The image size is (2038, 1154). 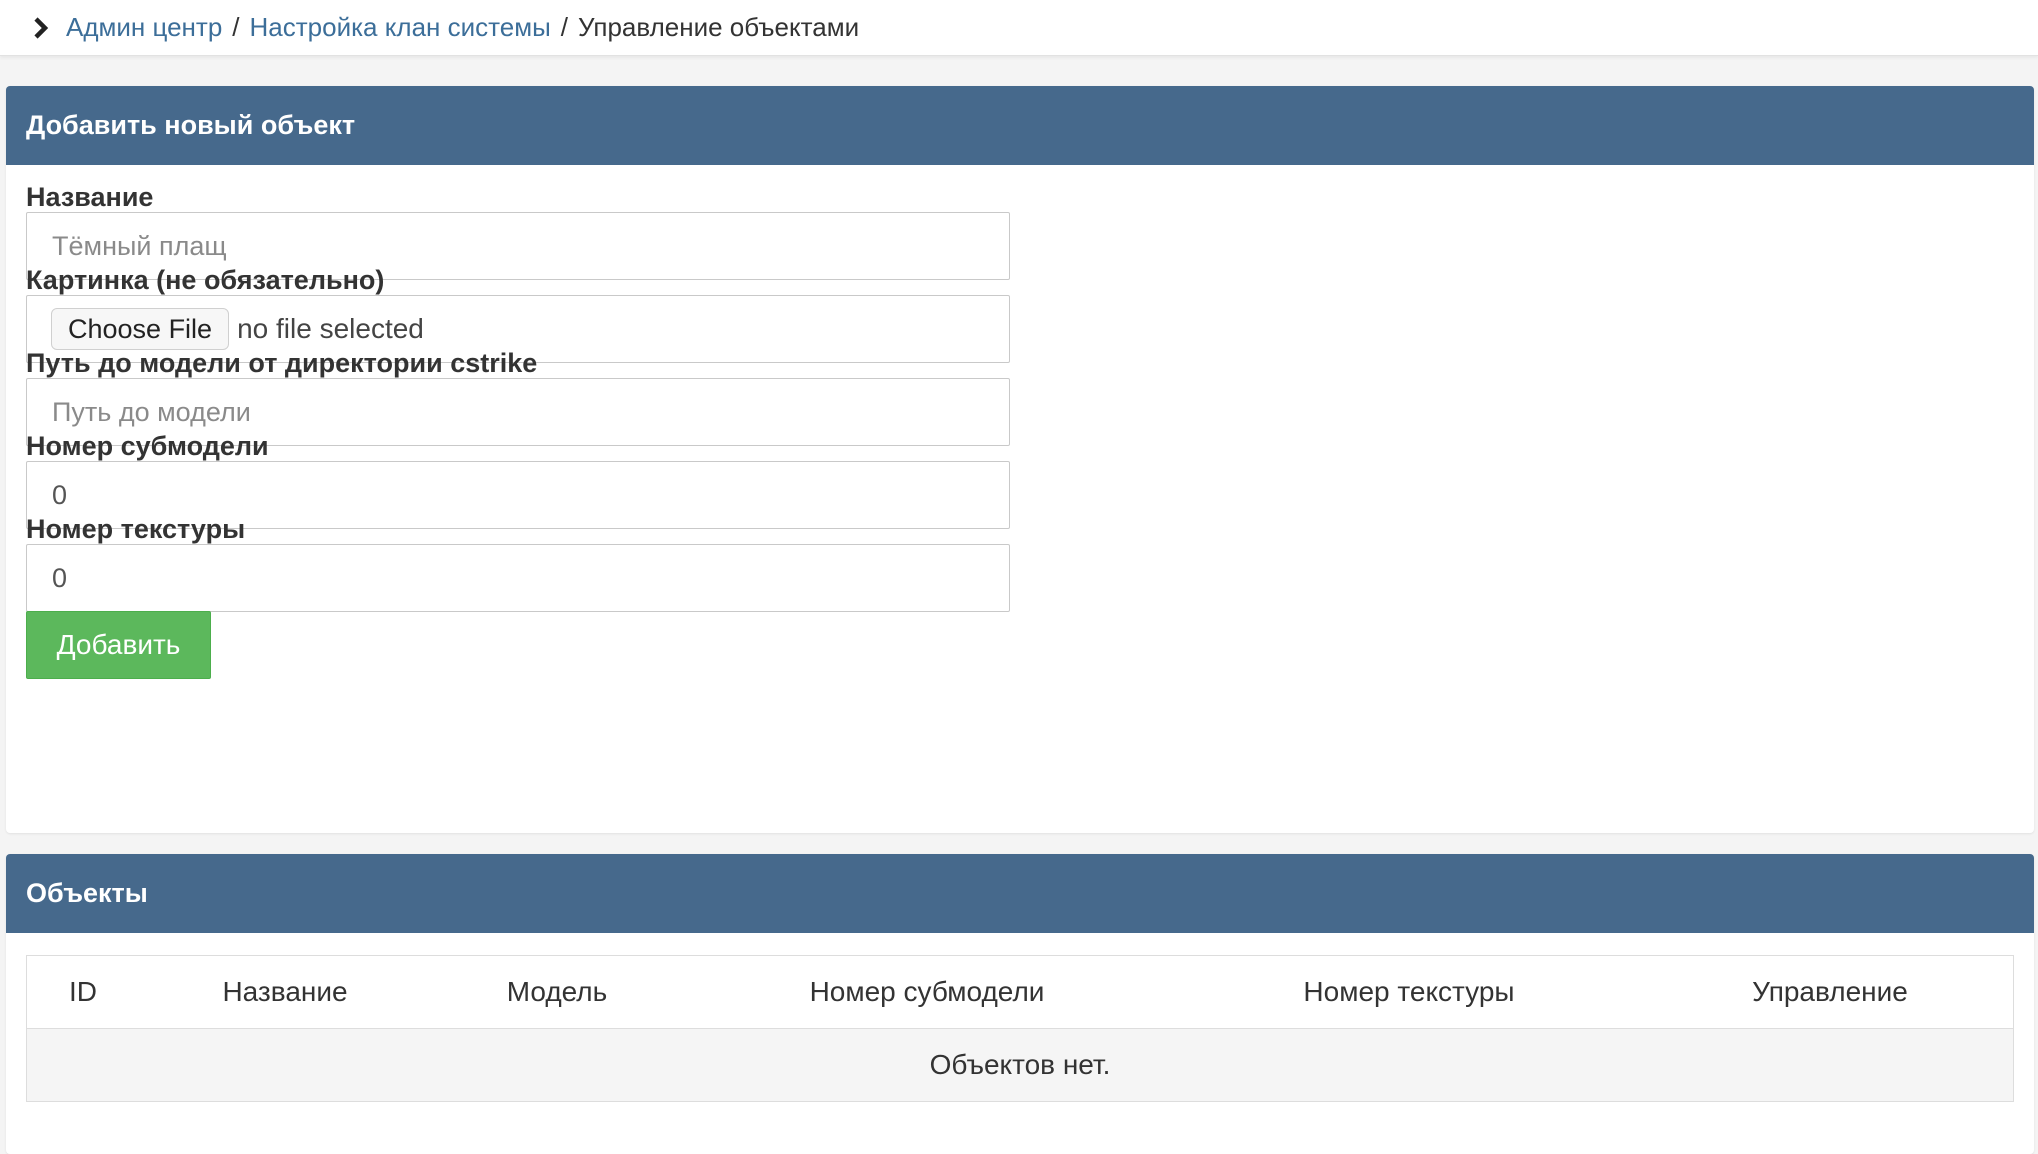 I want to click on texture-label: Номер текстуры, so click(x=136, y=529).